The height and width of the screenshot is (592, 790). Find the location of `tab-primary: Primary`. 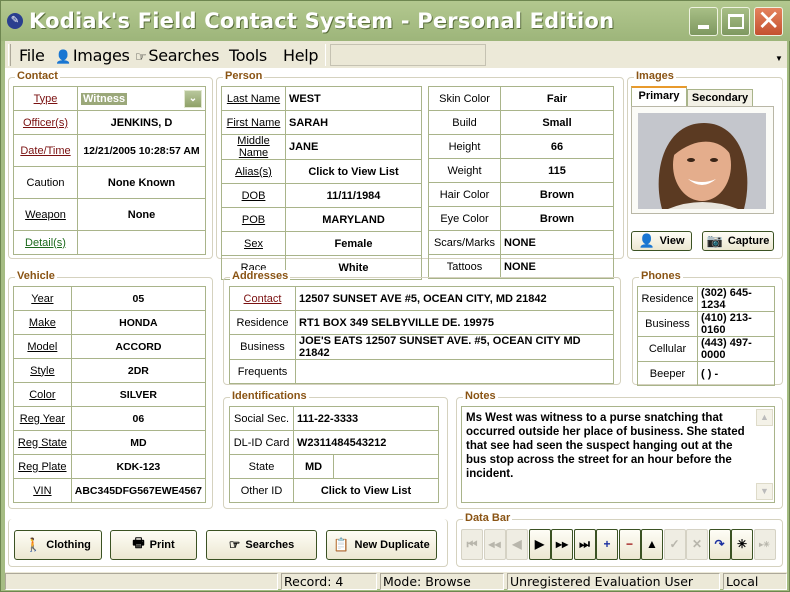

tab-primary: Primary is located at coordinates (659, 96).